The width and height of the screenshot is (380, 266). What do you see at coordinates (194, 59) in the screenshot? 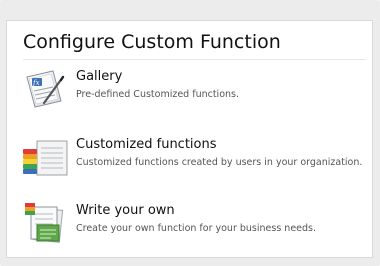
I see `title-divider` at bounding box center [194, 59].